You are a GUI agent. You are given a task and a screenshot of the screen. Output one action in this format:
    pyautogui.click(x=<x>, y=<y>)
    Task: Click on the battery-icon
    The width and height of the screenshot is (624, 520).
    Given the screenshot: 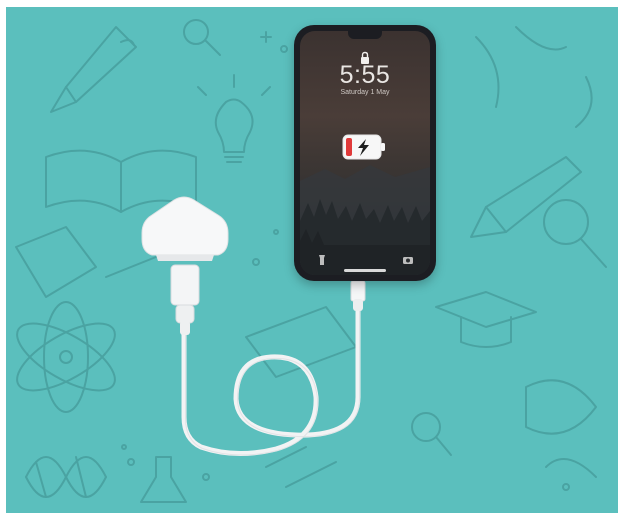 What is the action you would take?
    pyautogui.click(x=363, y=147)
    